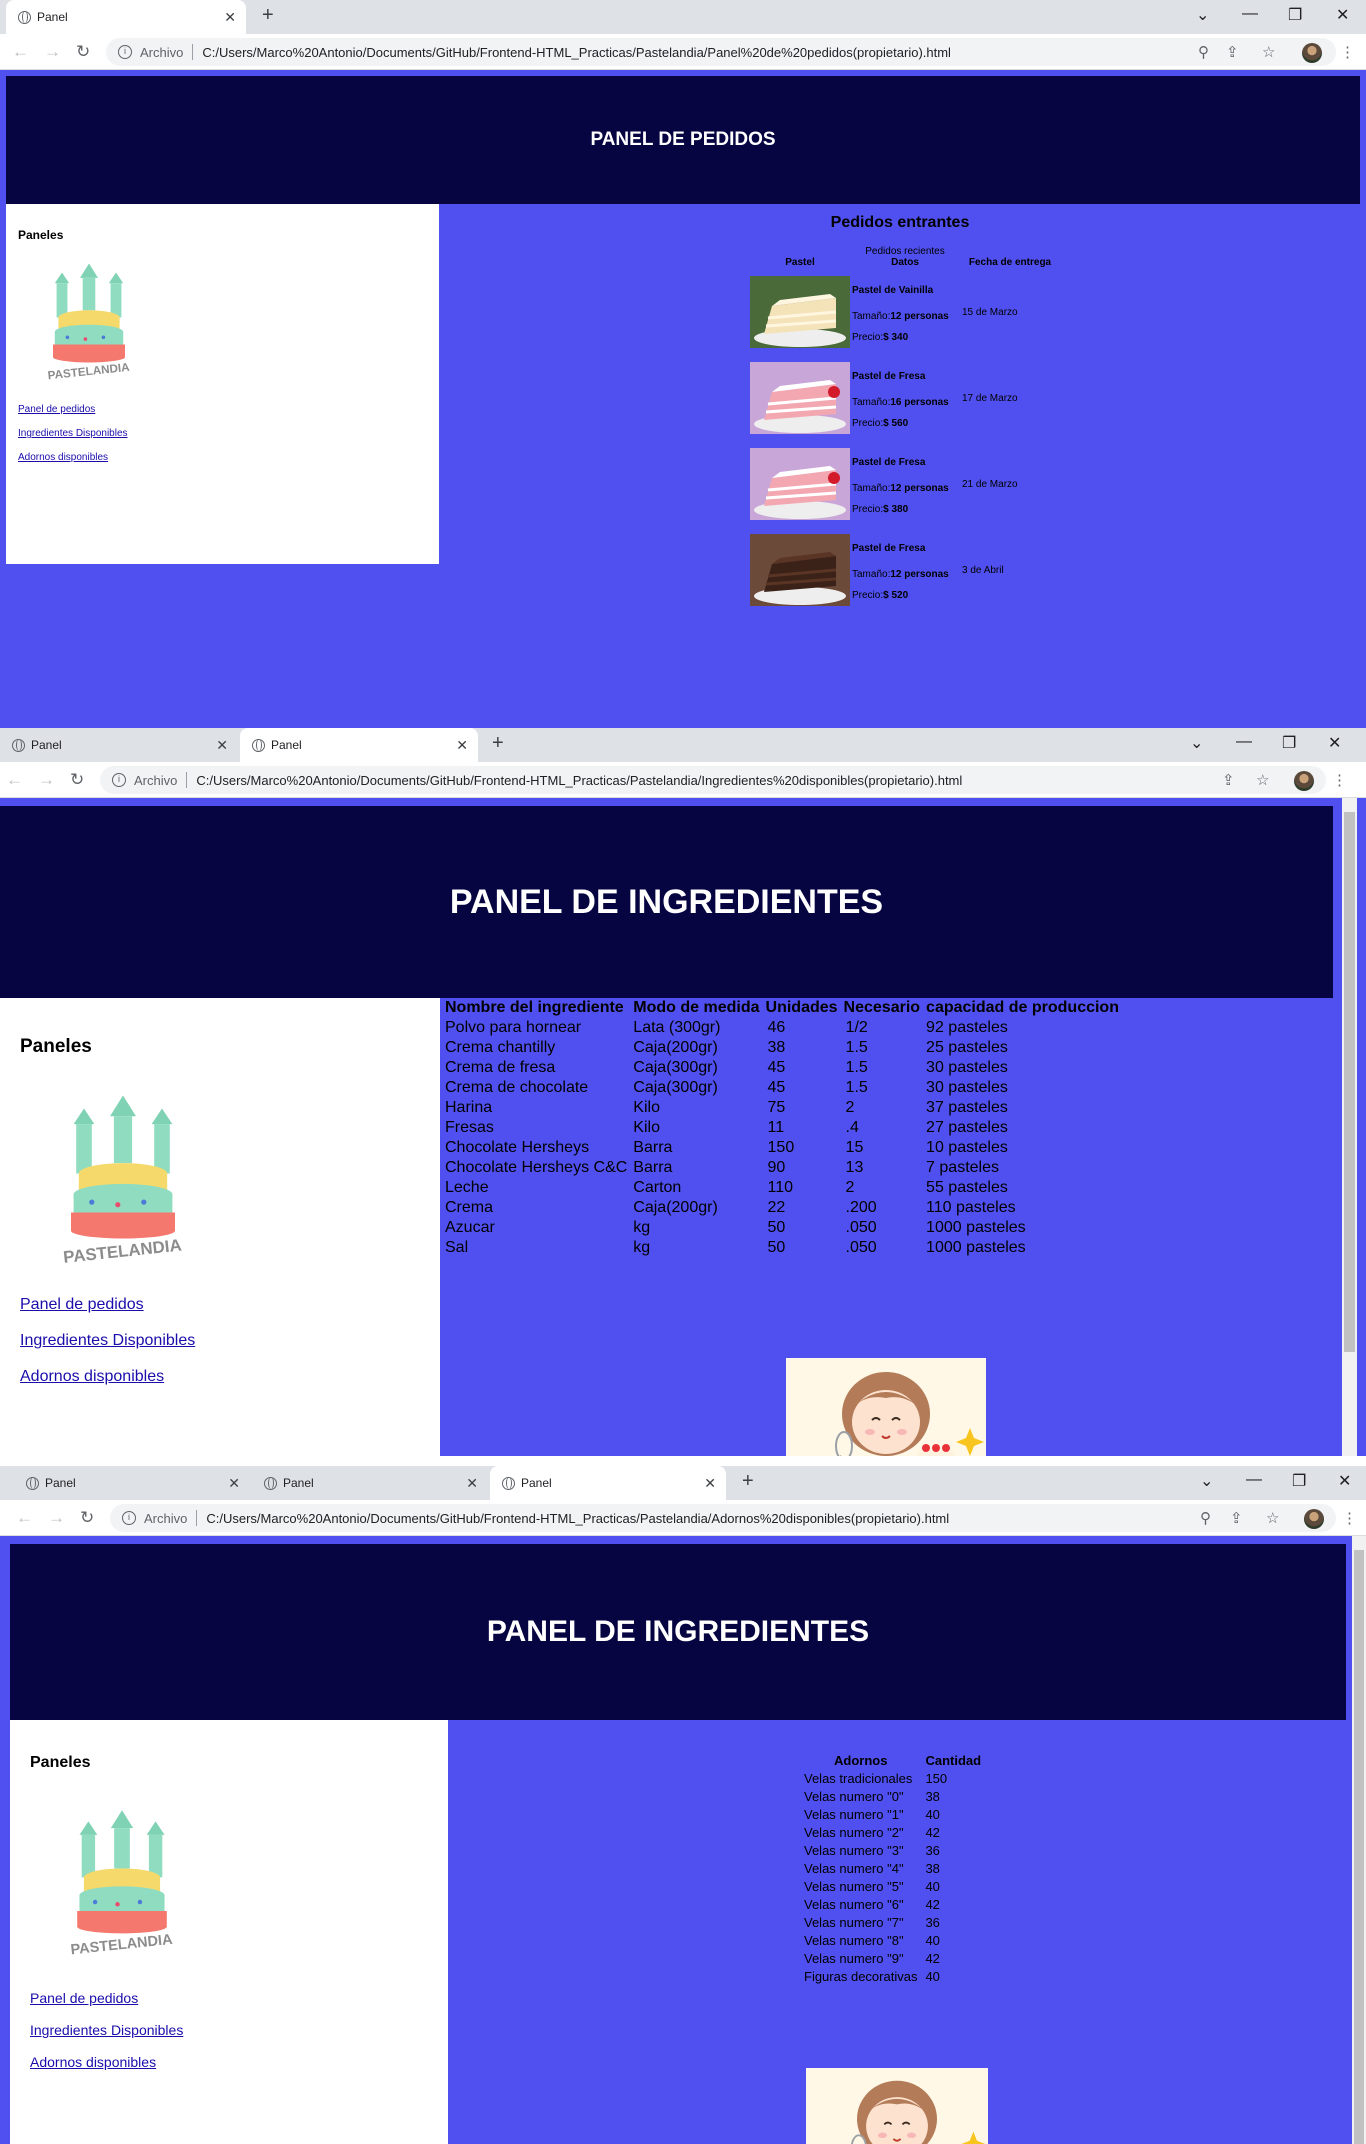 This screenshot has height=2144, width=1366. What do you see at coordinates (854, 1868) in the screenshot?
I see `adorno-cell: Velas numero "4"` at bounding box center [854, 1868].